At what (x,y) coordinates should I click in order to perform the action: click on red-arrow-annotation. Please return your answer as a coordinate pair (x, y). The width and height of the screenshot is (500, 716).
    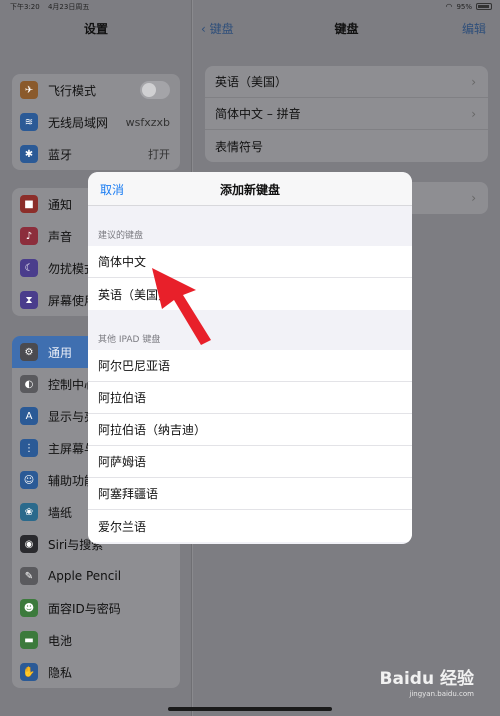
    Looking at the image, I should click on (181, 306).